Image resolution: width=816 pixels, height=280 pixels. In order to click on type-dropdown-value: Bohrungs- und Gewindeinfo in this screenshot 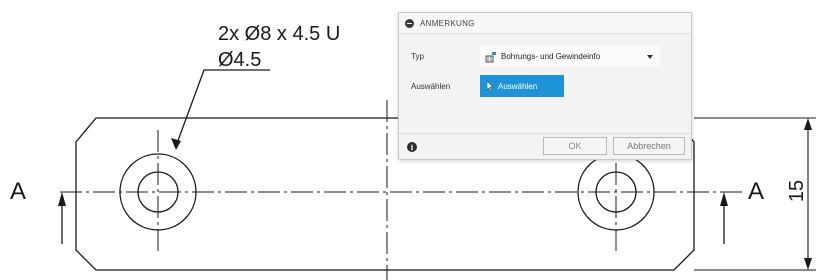, I will do `click(551, 56)`.